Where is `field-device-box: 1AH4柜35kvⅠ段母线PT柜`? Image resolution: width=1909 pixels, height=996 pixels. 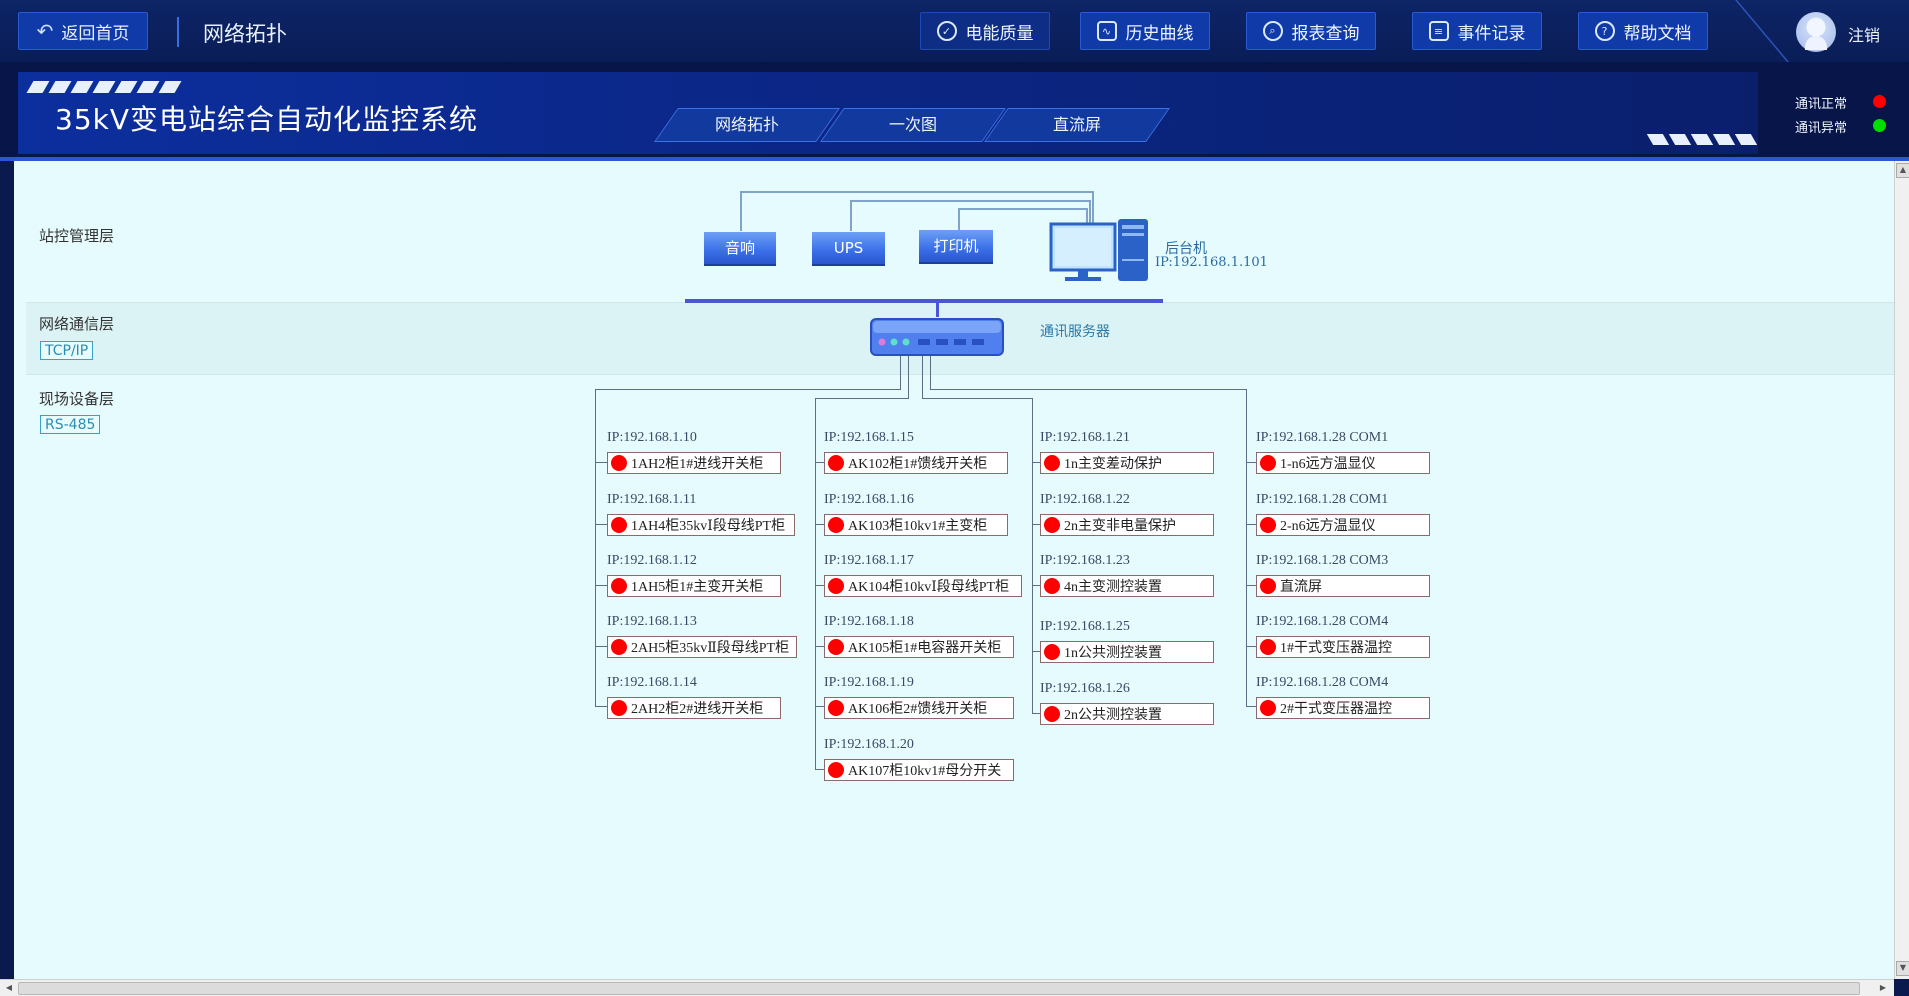 field-device-box: 1AH4柜35kvⅠ段母线PT柜 is located at coordinates (701, 525).